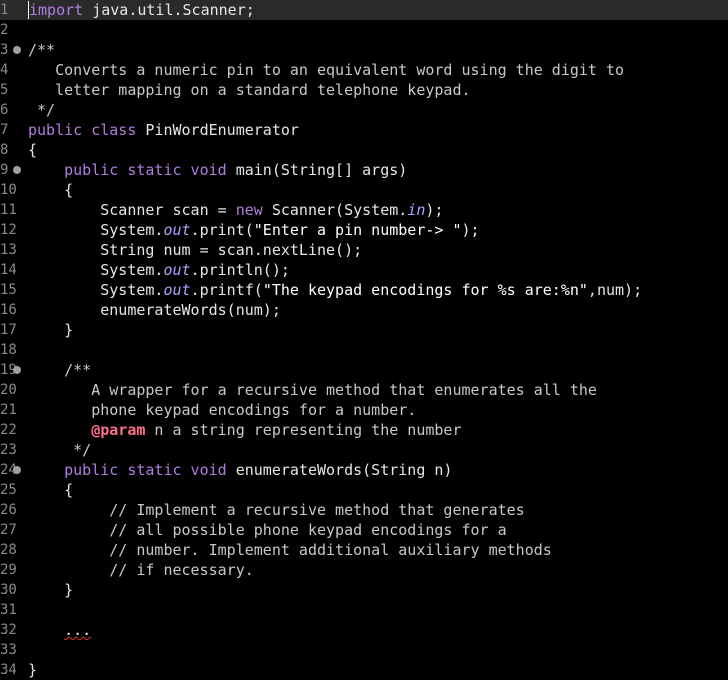 The width and height of the screenshot is (728, 680). I want to click on code-line: 31, so click(364, 610).